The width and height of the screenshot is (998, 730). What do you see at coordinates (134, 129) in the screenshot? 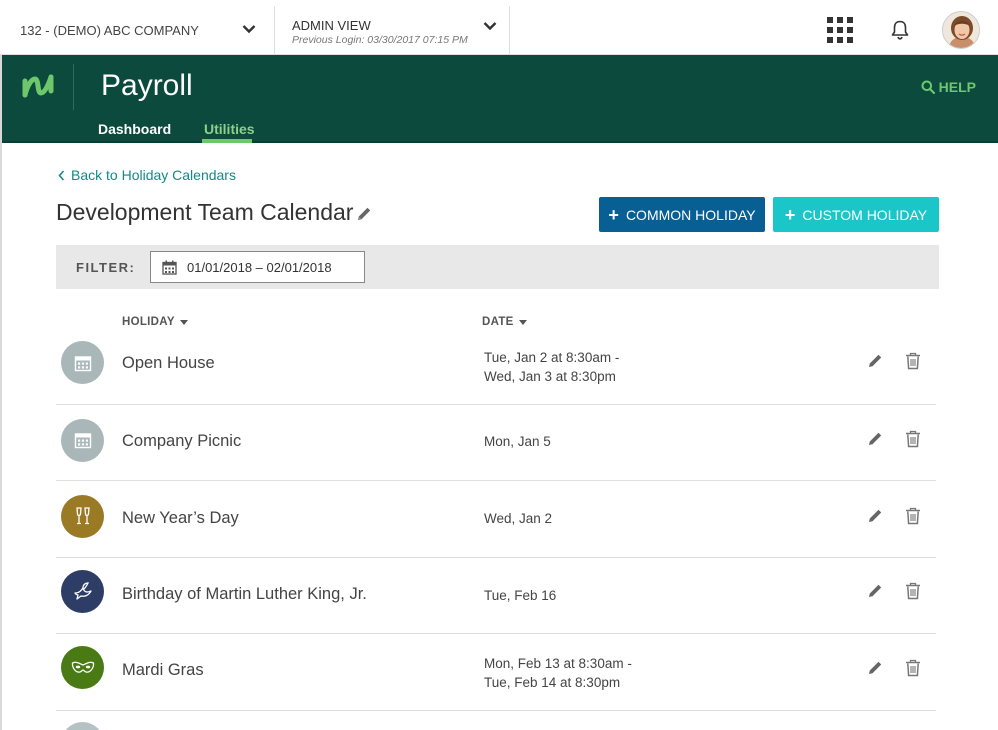
I see `tab-dashboard: Dashboard` at bounding box center [134, 129].